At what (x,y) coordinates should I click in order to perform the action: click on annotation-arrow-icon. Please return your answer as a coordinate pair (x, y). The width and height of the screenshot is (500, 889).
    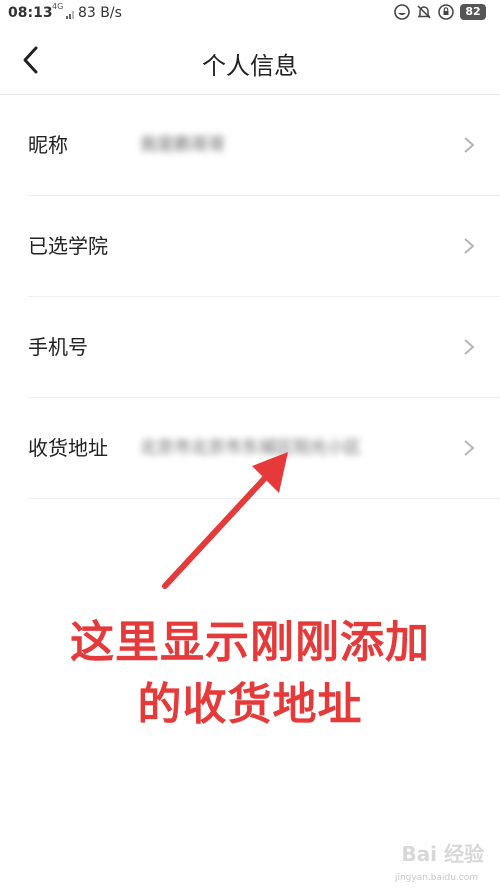
    Looking at the image, I should click on (225, 520).